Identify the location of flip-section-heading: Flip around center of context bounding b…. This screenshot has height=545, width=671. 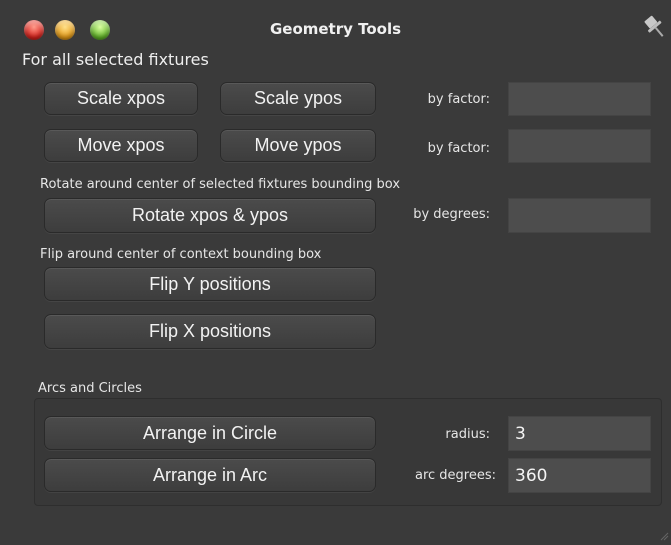
(181, 254).